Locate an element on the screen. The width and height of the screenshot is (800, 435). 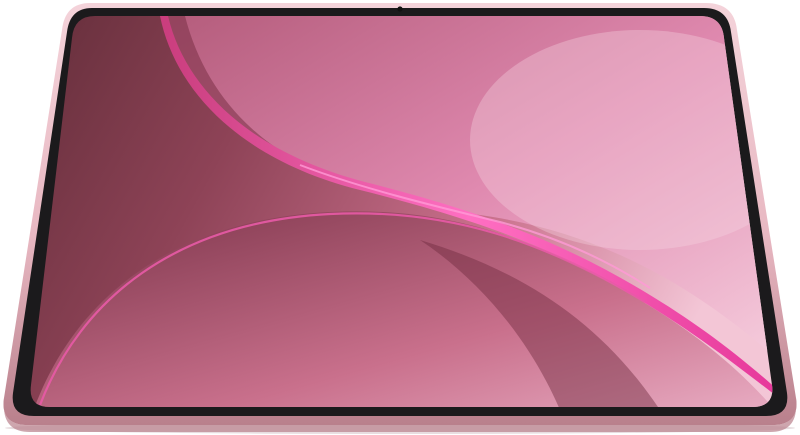
front-camera is located at coordinates (400, 9).